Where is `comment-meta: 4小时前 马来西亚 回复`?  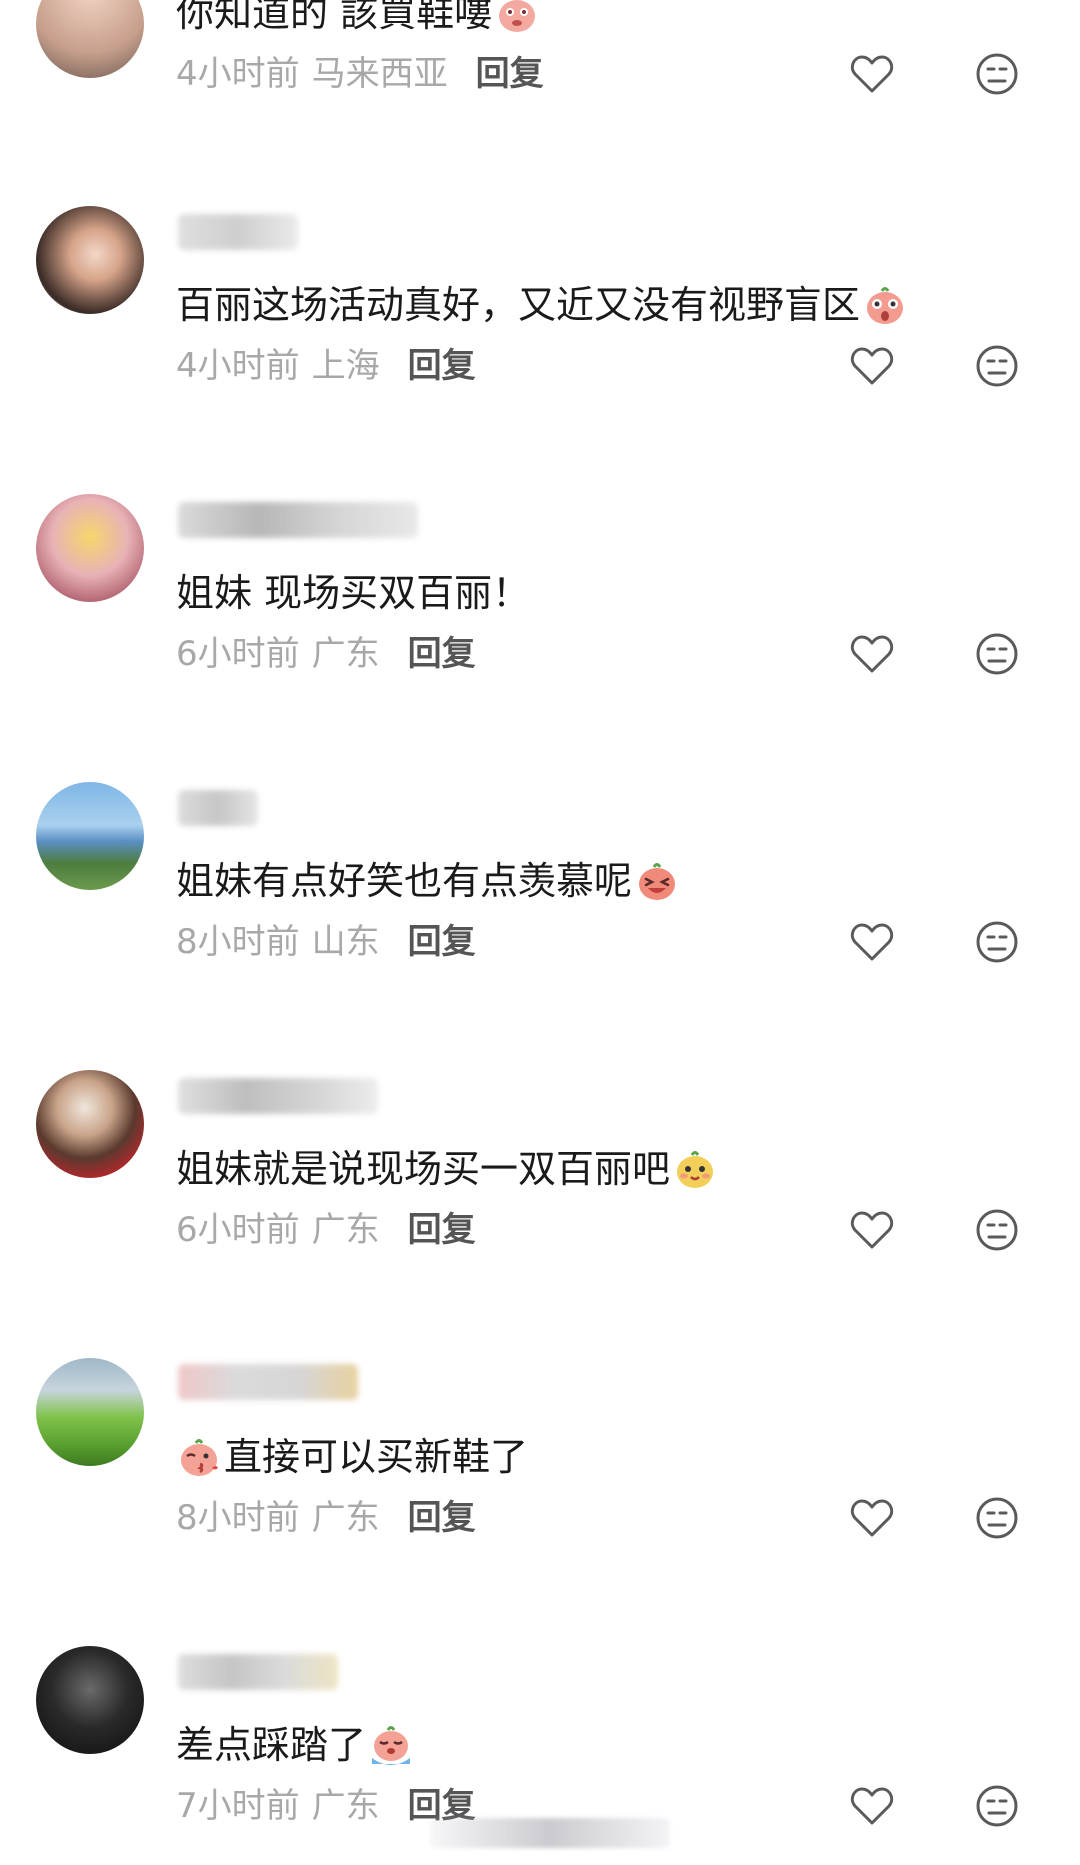
comment-meta: 4小时前 马来西亚 回复 is located at coordinates (360, 74).